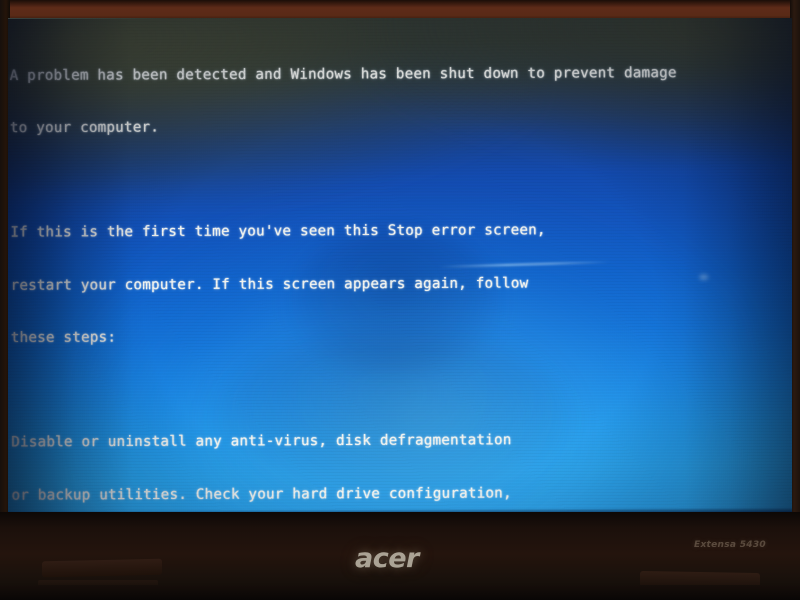  I want to click on acer-logo: acer, so click(387, 558).